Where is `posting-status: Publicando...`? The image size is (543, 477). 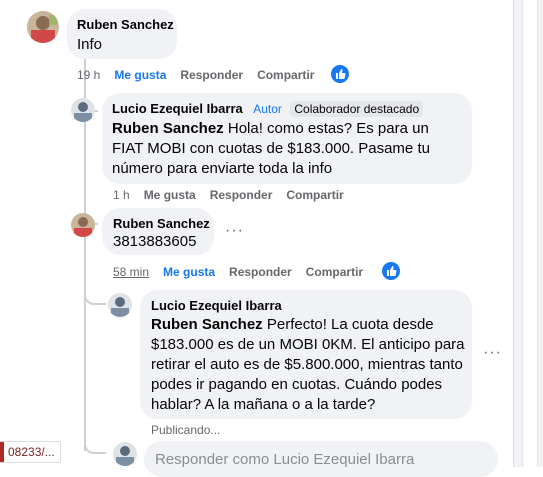
posting-status: Publicando... is located at coordinates (186, 430).